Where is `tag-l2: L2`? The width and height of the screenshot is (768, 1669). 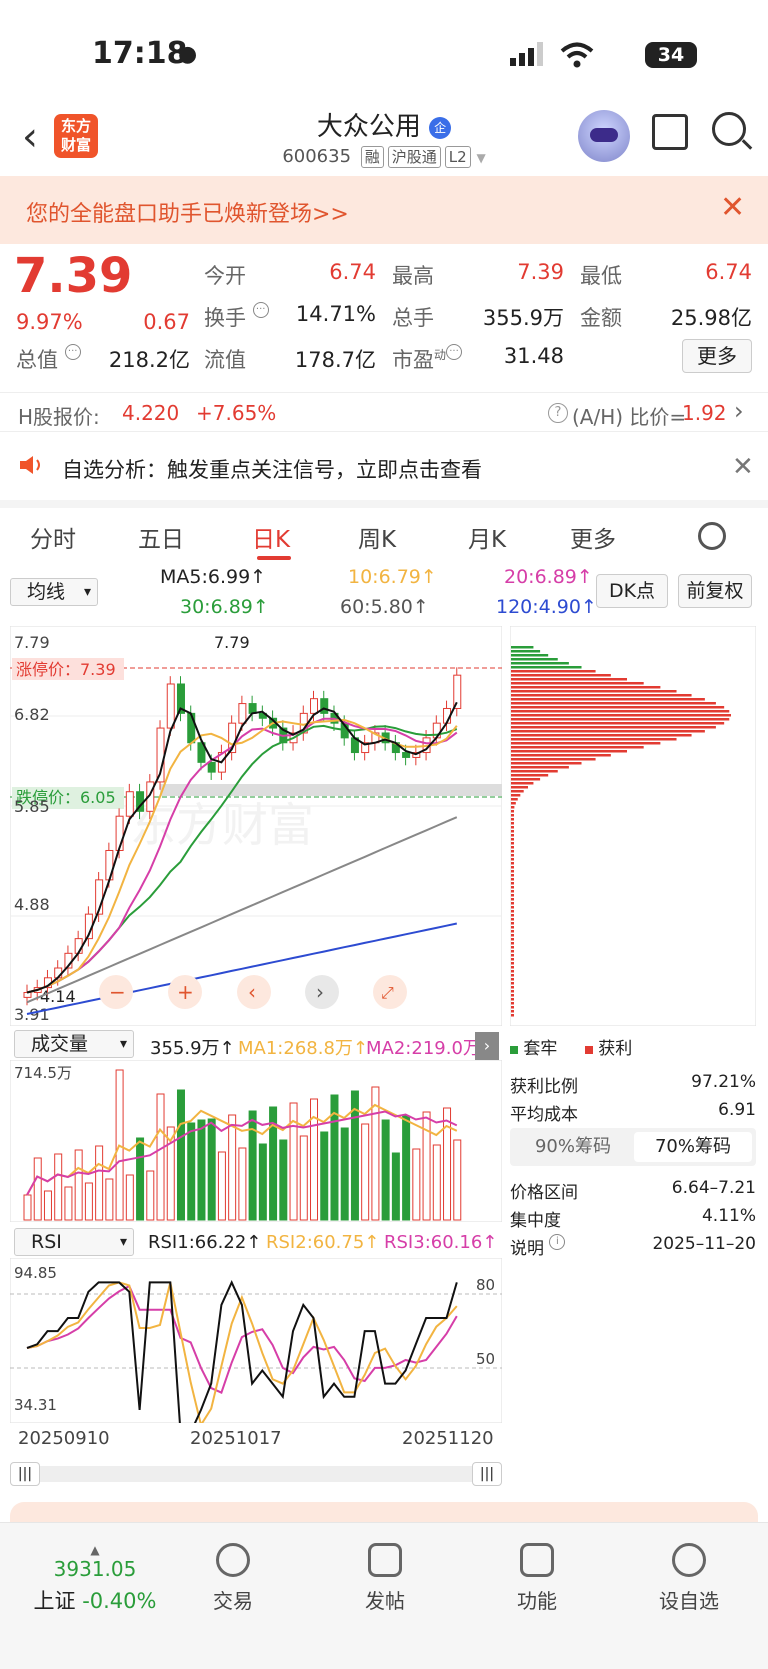 tag-l2: L2 is located at coordinates (457, 157).